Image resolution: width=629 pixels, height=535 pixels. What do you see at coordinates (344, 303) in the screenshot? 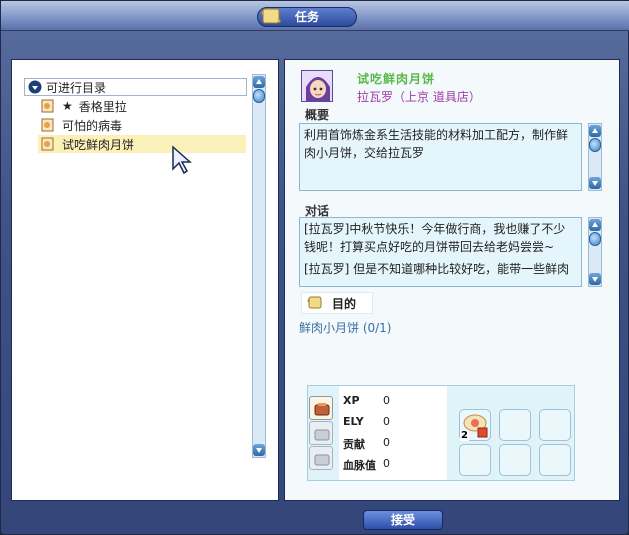
I see `goal-label: 目的` at bounding box center [344, 303].